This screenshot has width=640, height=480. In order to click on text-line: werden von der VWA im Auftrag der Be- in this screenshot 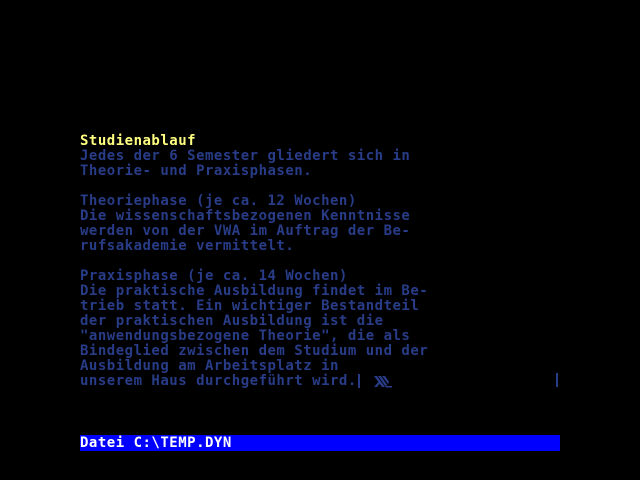, I will do `click(245, 231)`.